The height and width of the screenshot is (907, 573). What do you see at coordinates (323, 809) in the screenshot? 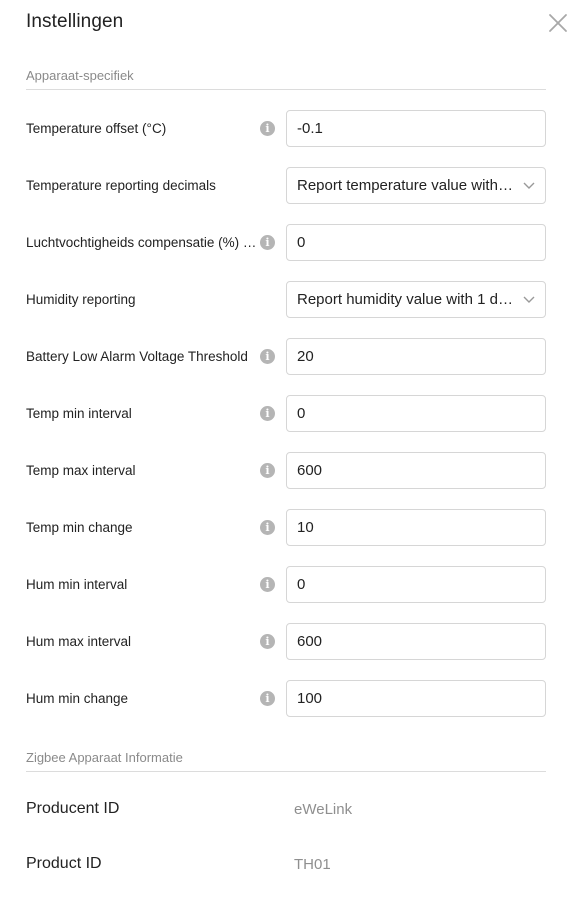
I see `device-info-value: eWeLink` at bounding box center [323, 809].